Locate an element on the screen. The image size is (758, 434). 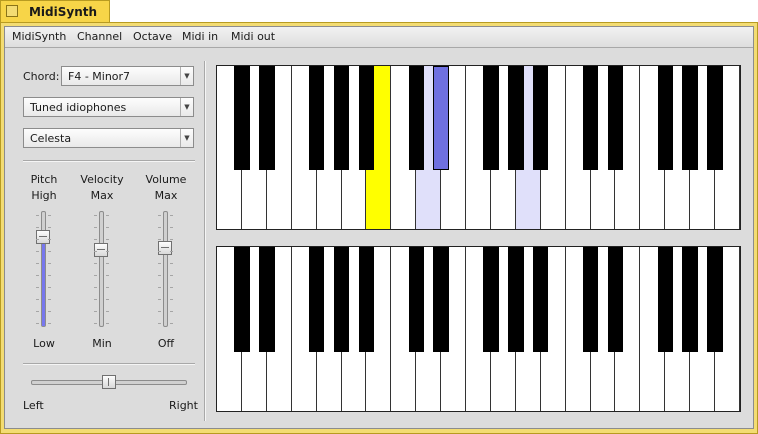
velocity-min-label: Min is located at coordinates (102, 343).